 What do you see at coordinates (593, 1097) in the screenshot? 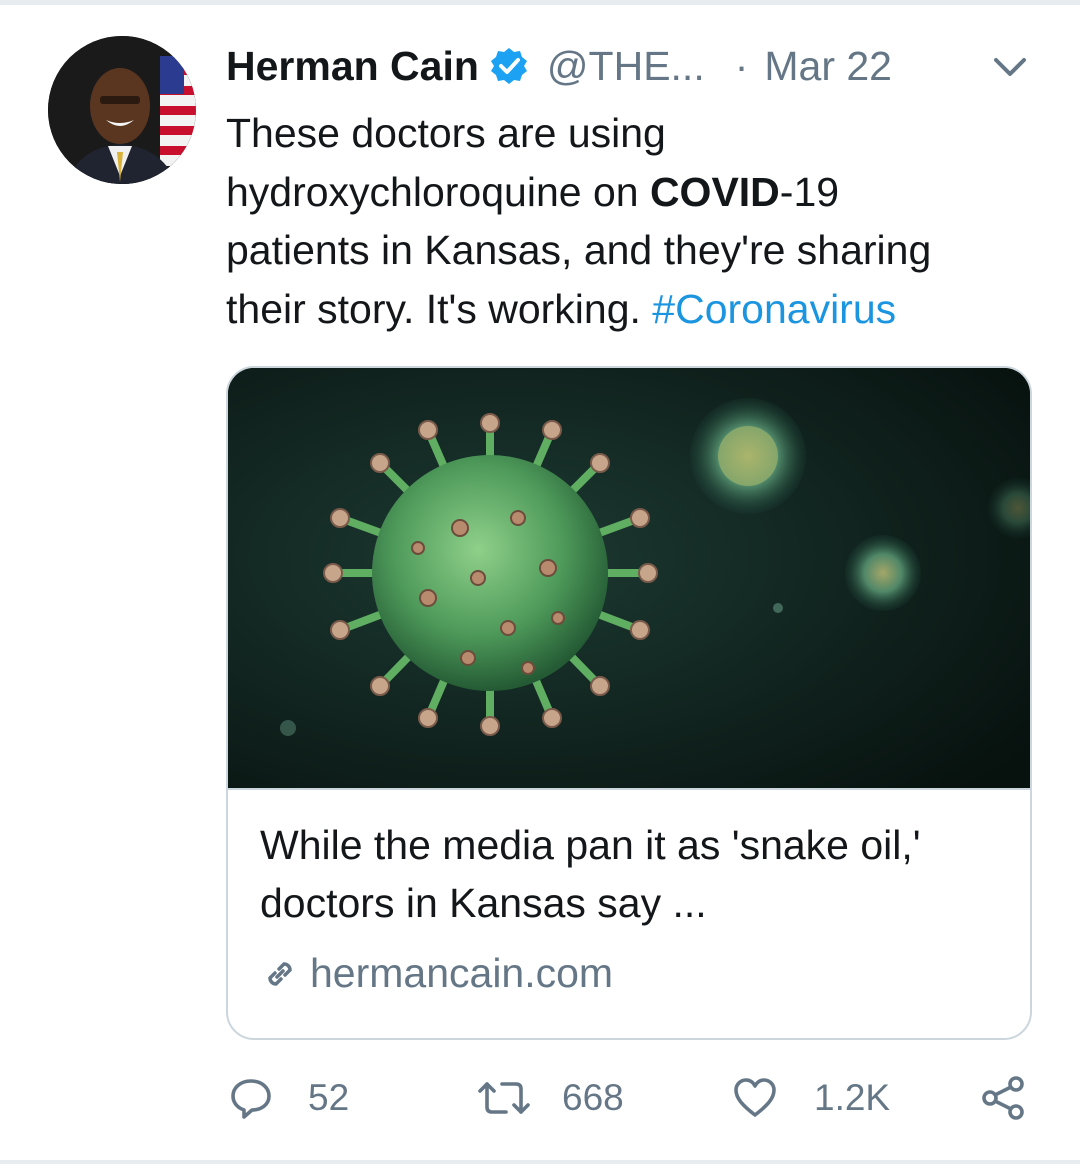
I see `retweet-count: 668` at bounding box center [593, 1097].